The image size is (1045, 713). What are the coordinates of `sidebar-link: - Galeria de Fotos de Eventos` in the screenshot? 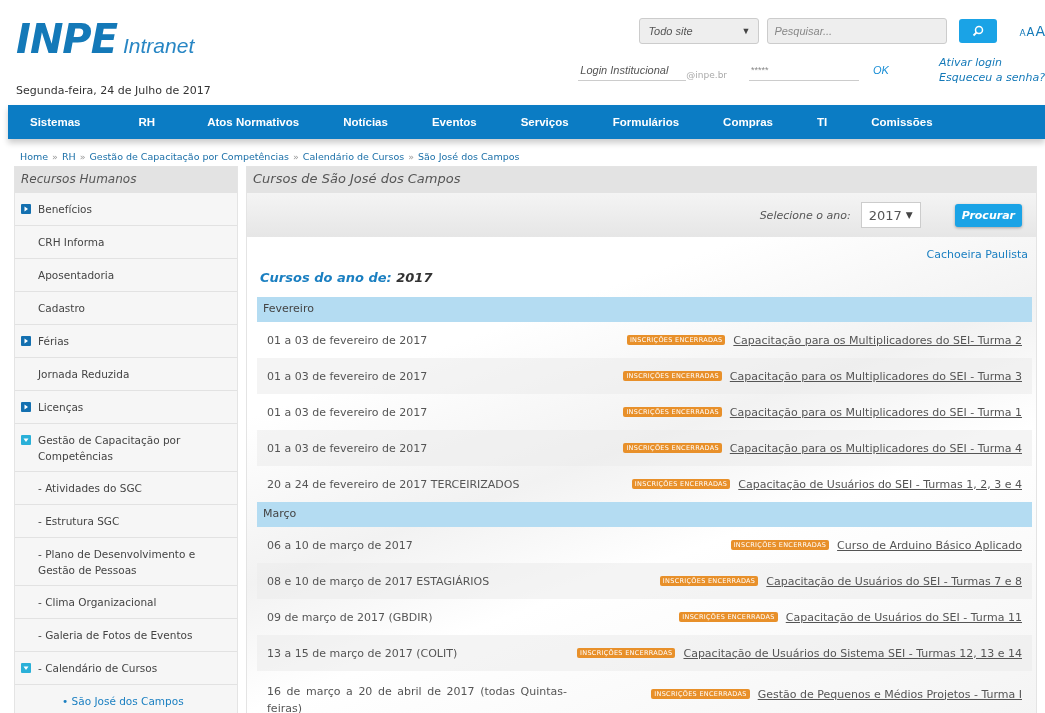 It's located at (115, 635).